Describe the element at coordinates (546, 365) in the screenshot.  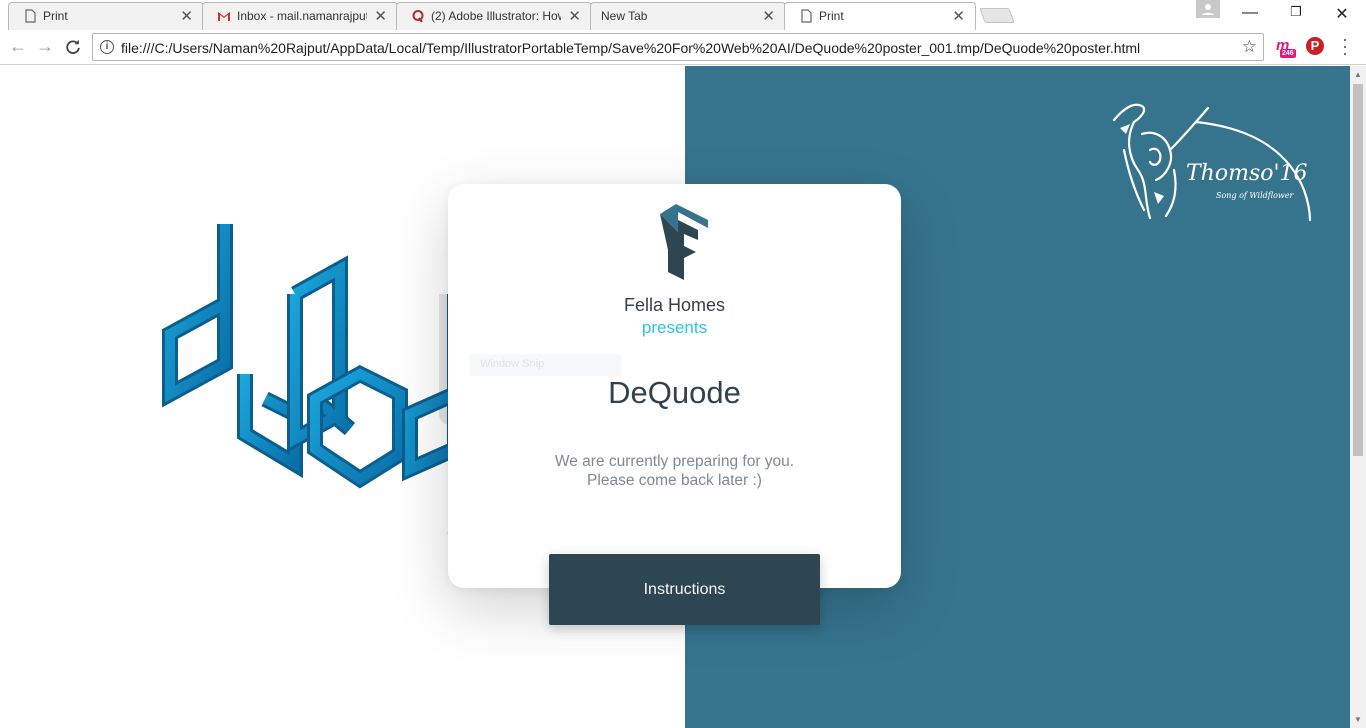
I see `window-snip-overlay: Window Snip` at that location.